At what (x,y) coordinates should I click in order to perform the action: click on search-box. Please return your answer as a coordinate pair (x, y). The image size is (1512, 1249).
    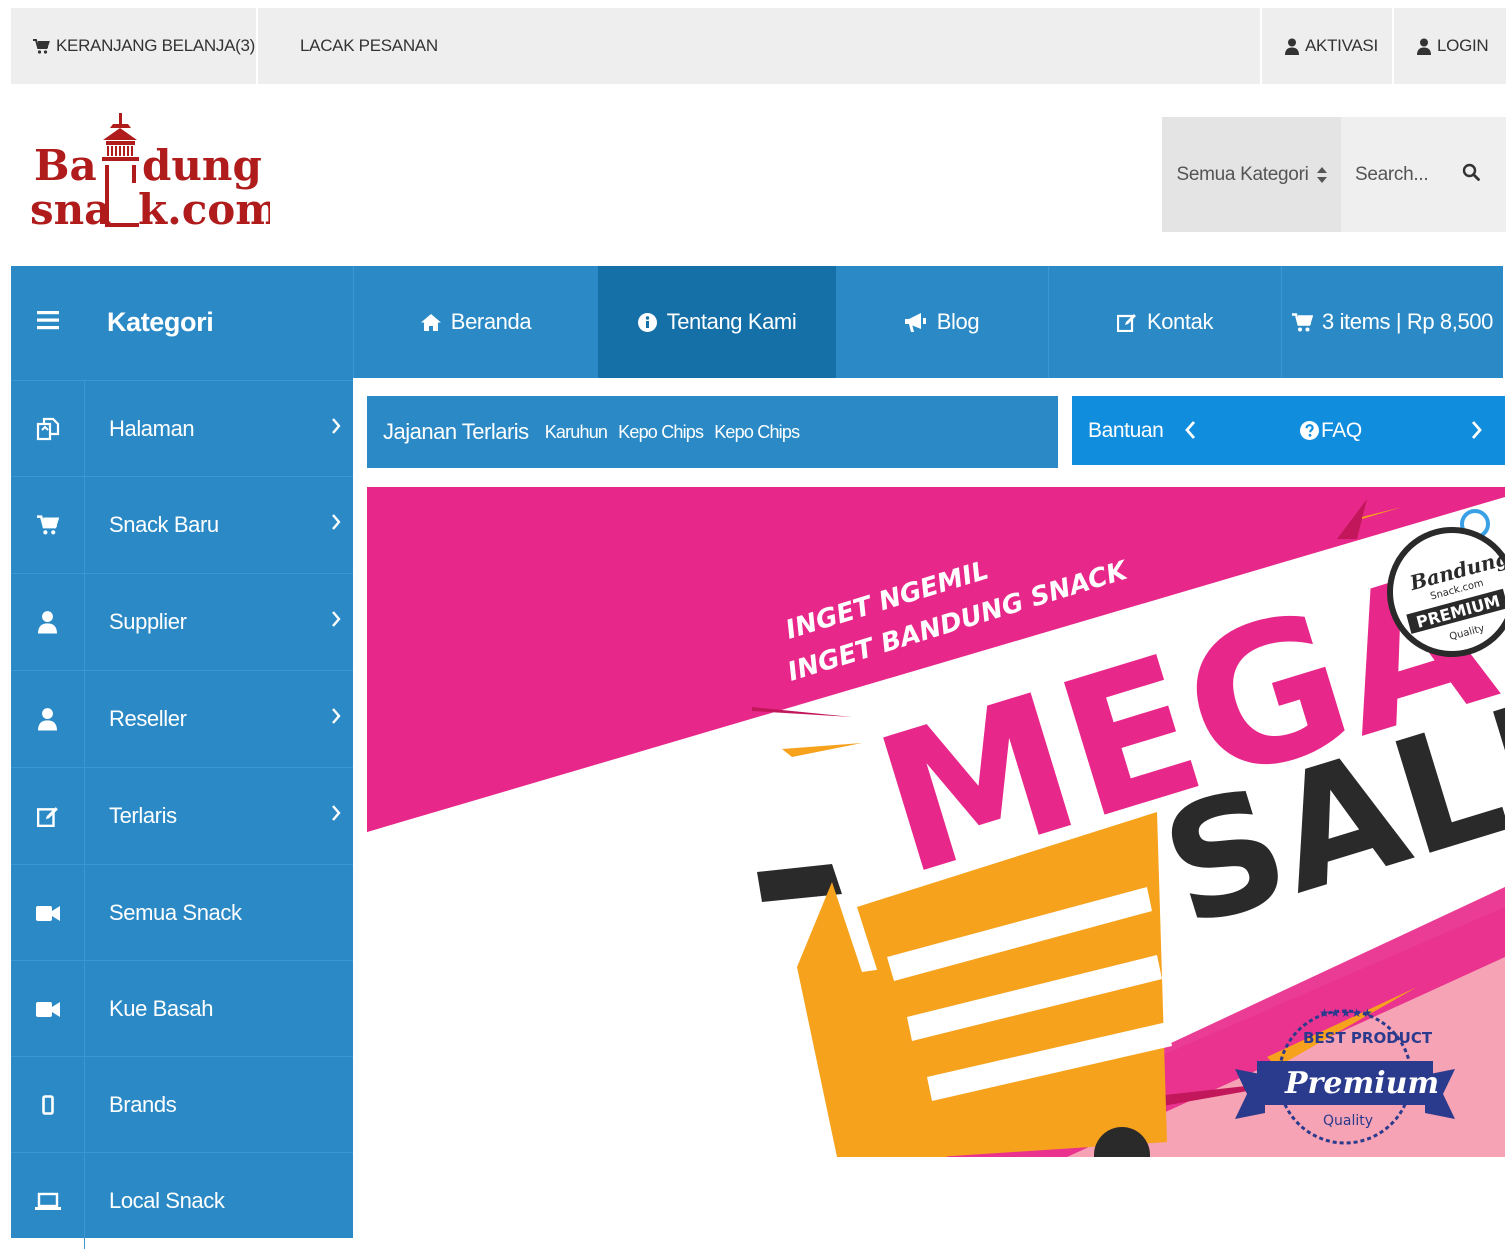
    Looking at the image, I should click on (1423, 174).